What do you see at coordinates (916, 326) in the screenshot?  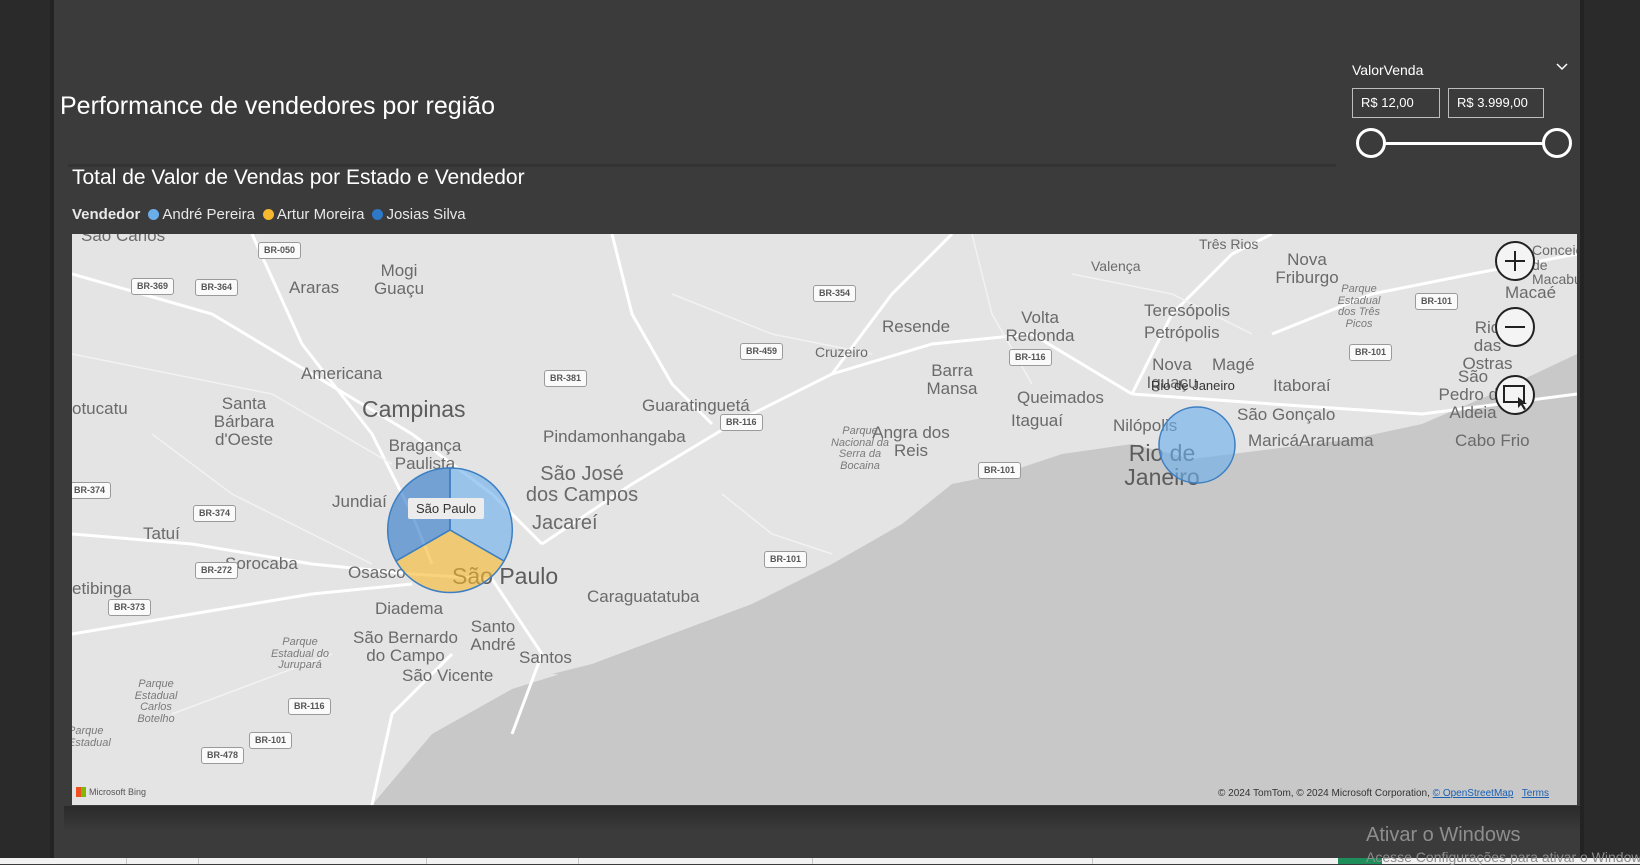 I see `map-label: Resende` at bounding box center [916, 326].